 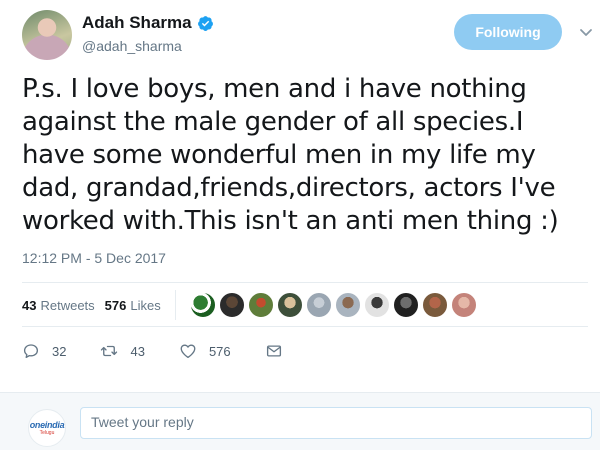 I want to click on retweet-count: 43, so click(x=137, y=351).